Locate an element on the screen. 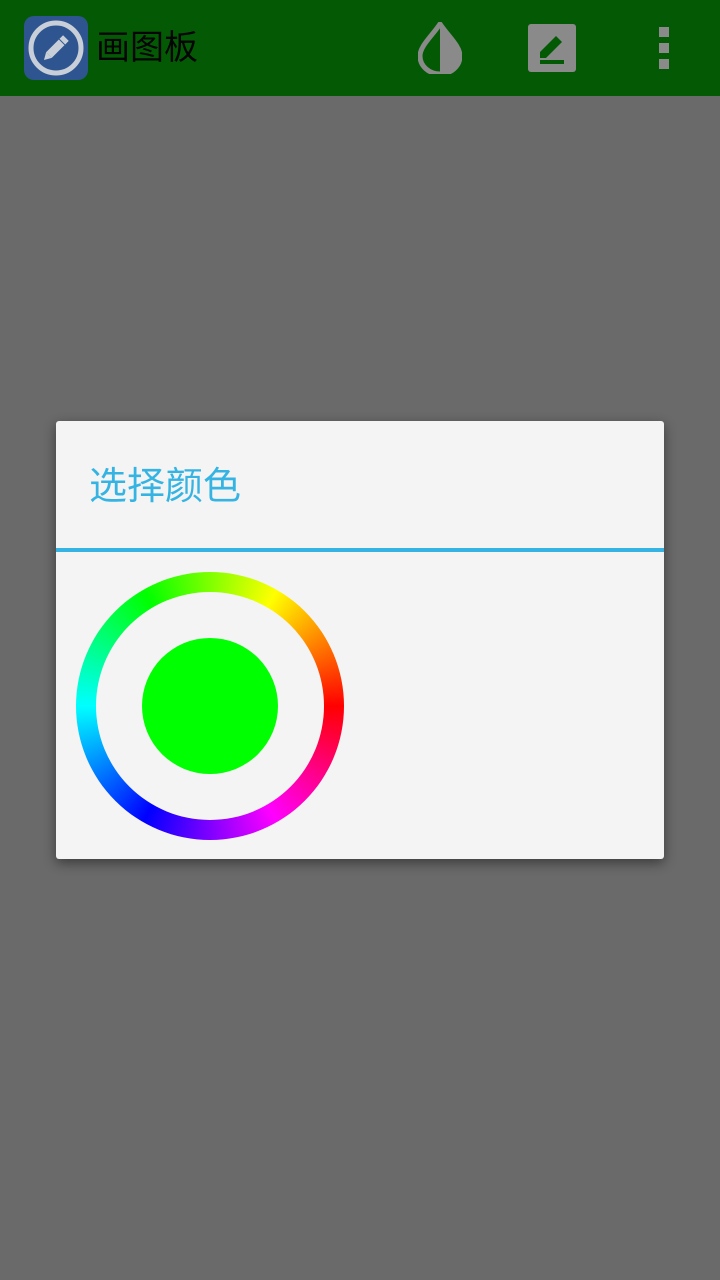 The width and height of the screenshot is (720, 1280). overflow-menu-icon is located at coordinates (664, 48).